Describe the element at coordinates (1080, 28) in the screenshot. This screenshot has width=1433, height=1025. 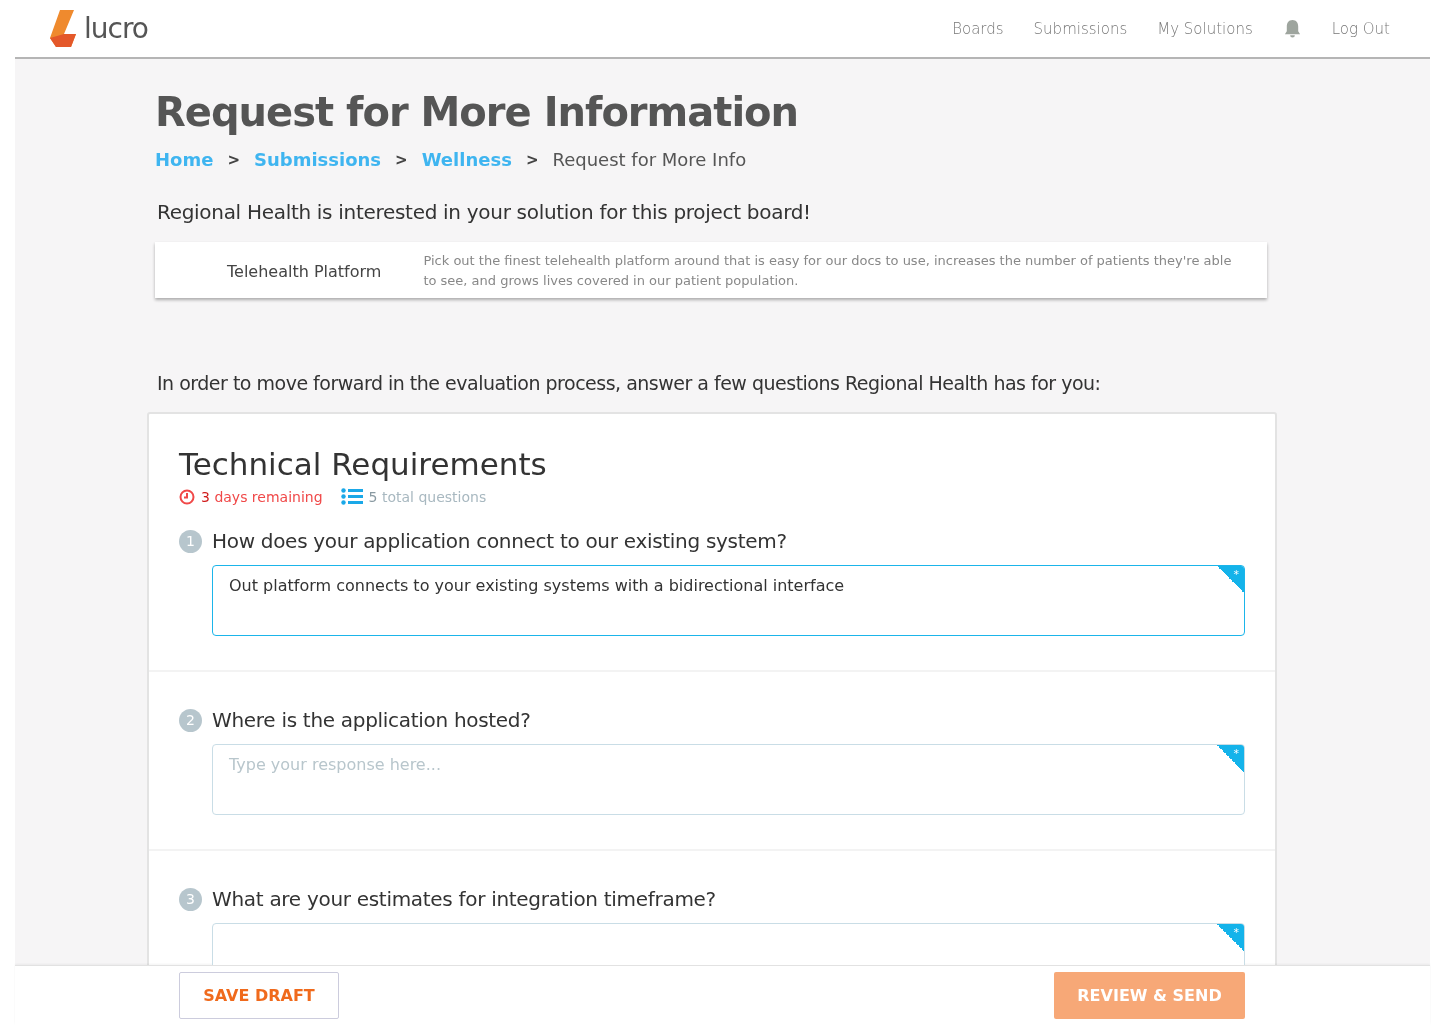
I see `nav-link: Submissions` at that location.